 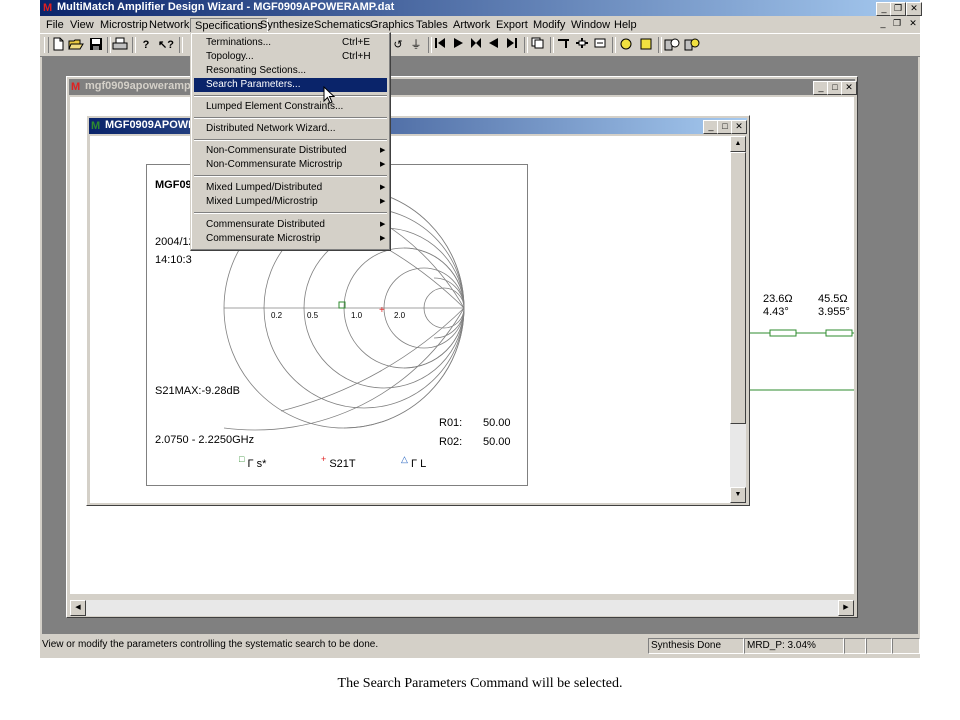 I want to click on ground-icon: ⏚, so click(x=416, y=45).